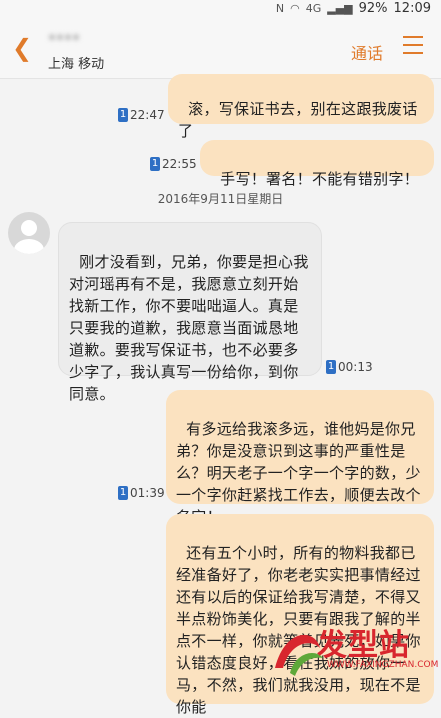 The image size is (441, 718). What do you see at coordinates (220, 10) in the screenshot?
I see `status-bar: N ◠ 4G ▂▄▆ 92% 12:09` at bounding box center [220, 10].